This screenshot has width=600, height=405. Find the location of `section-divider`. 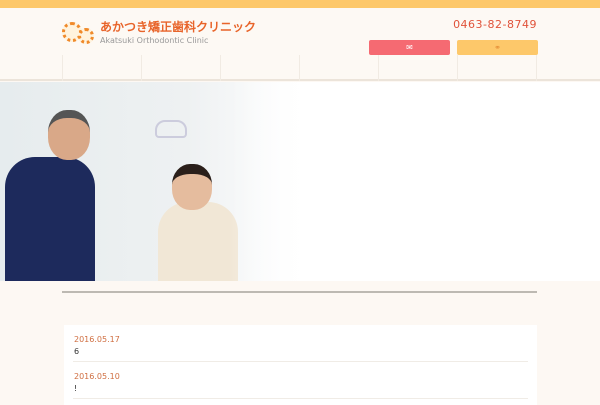

section-divider is located at coordinates (299, 292).